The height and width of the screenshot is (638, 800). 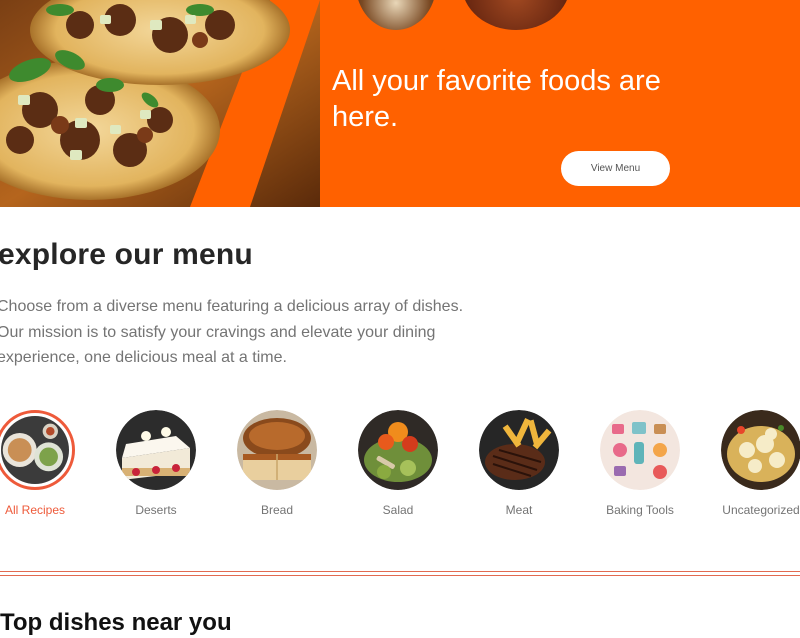 I want to click on category-item-salad: Salad, so click(x=398, y=463).